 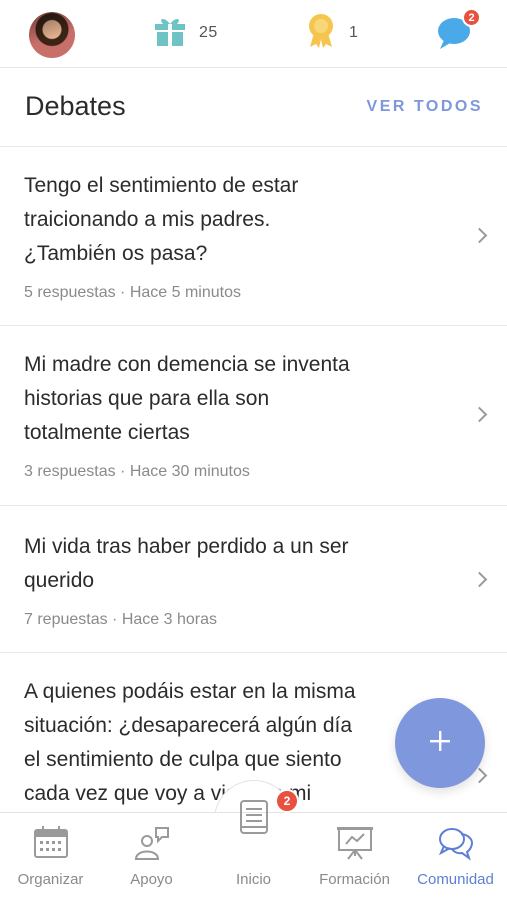 What do you see at coordinates (321, 33) in the screenshot?
I see `medal-icon` at bounding box center [321, 33].